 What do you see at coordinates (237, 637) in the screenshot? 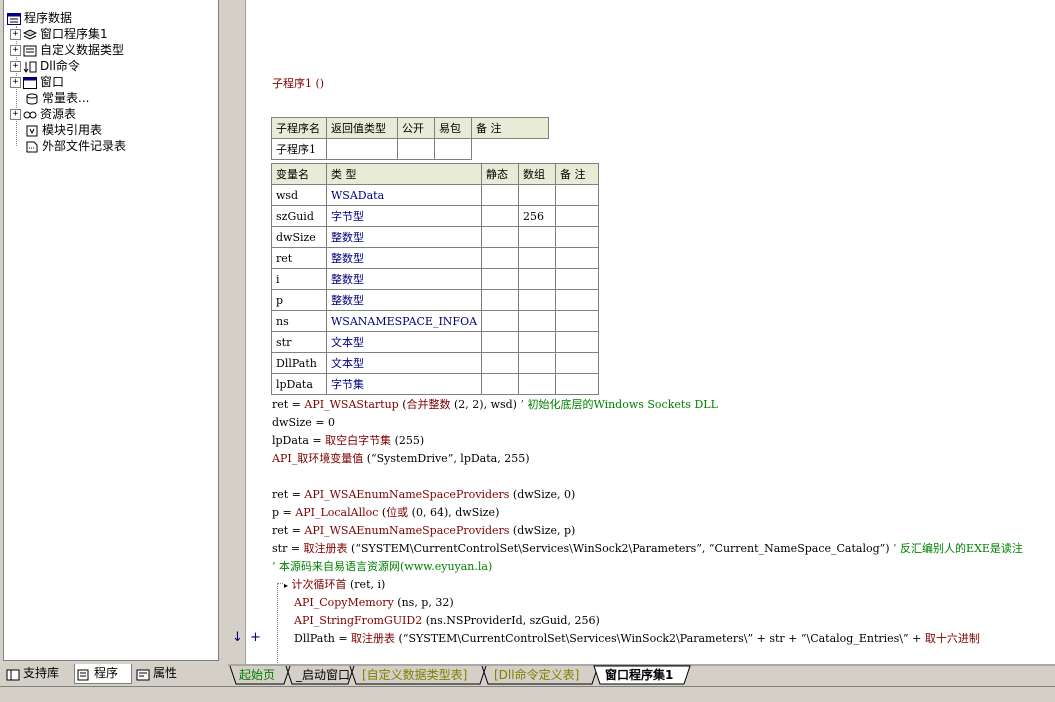
I see `arrow-down-icon: ↓` at bounding box center [237, 637].